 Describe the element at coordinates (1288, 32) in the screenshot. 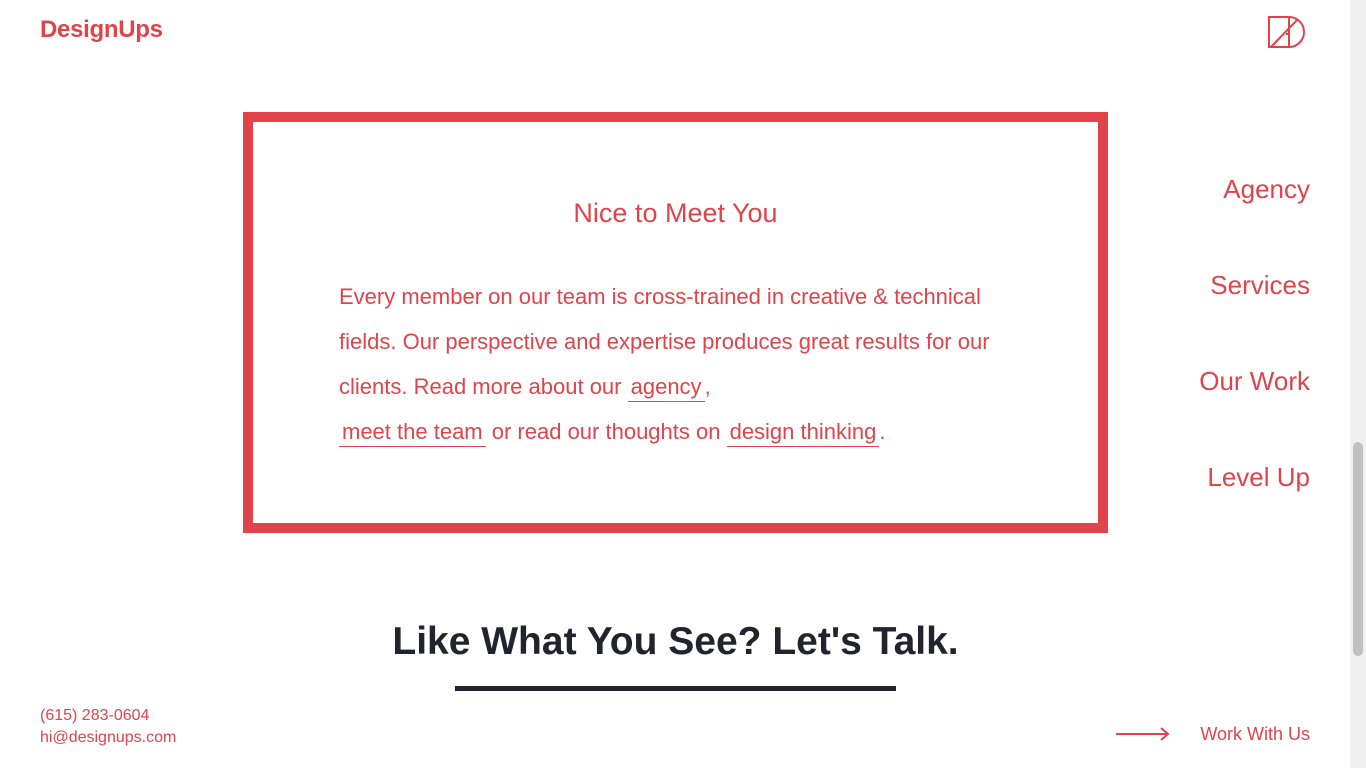

I see `monogram-icon` at that location.